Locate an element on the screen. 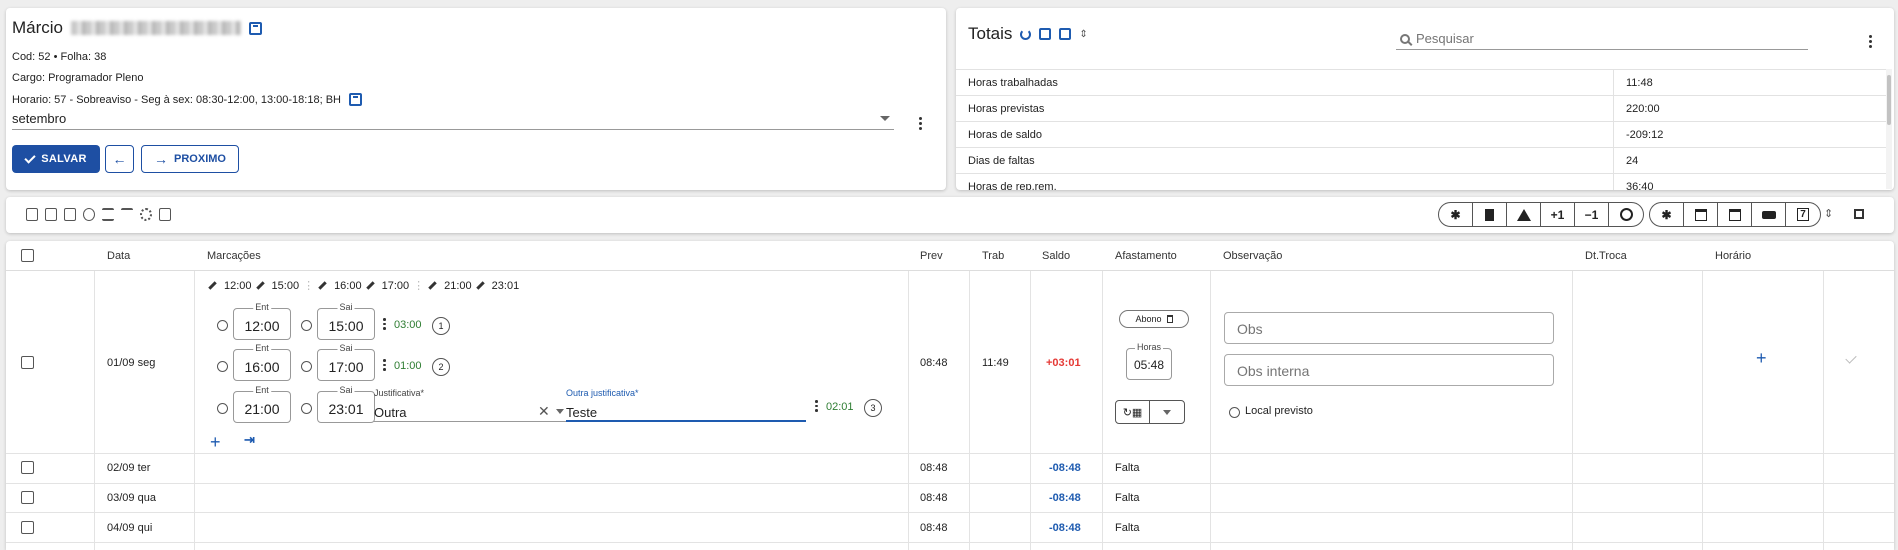 This screenshot has width=1898, height=550. add-horario-icon: + is located at coordinates (1761, 358).